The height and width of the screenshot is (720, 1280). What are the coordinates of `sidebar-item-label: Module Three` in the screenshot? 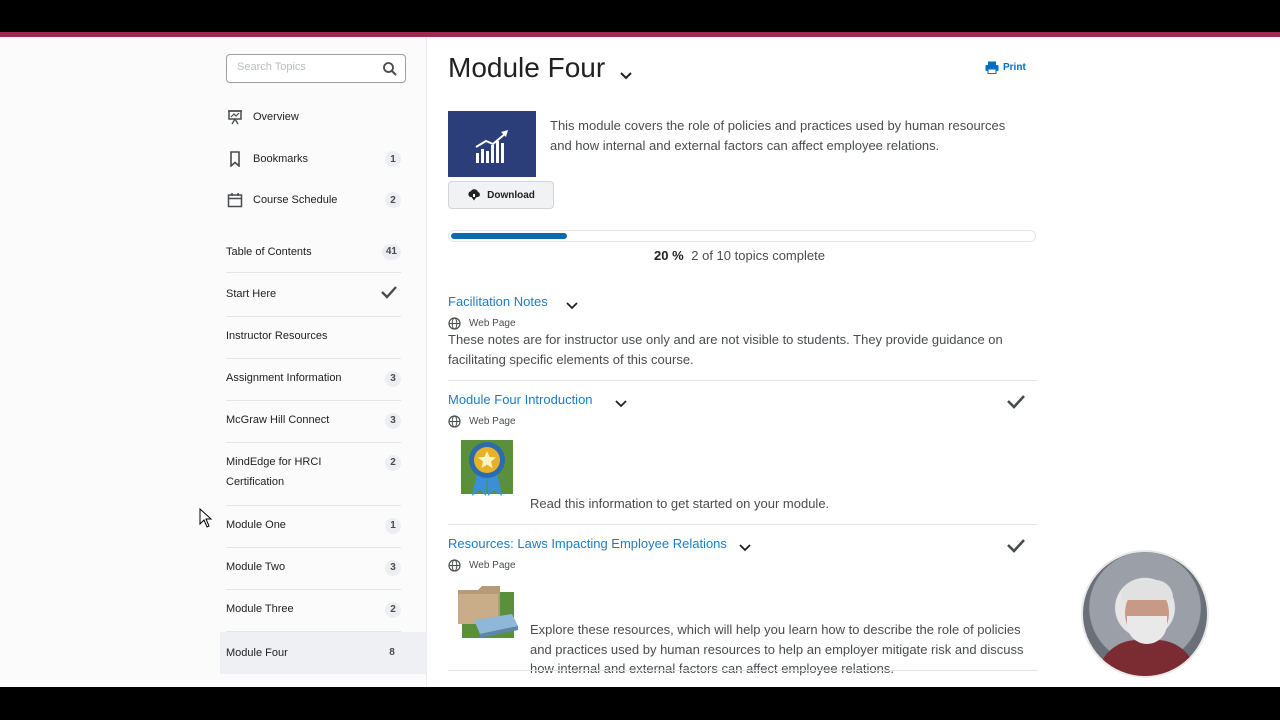 It's located at (260, 609).